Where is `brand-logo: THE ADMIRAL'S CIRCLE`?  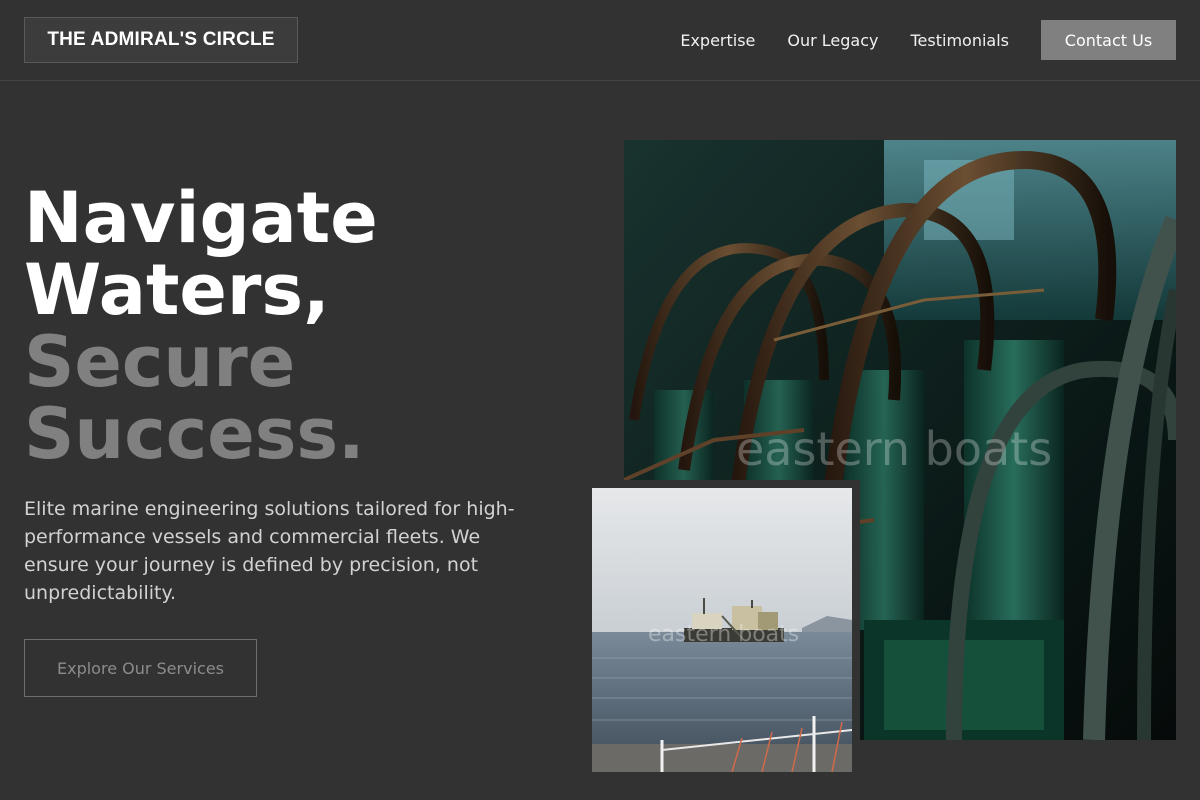
brand-logo: THE ADMIRAL'S CIRCLE is located at coordinates (161, 40).